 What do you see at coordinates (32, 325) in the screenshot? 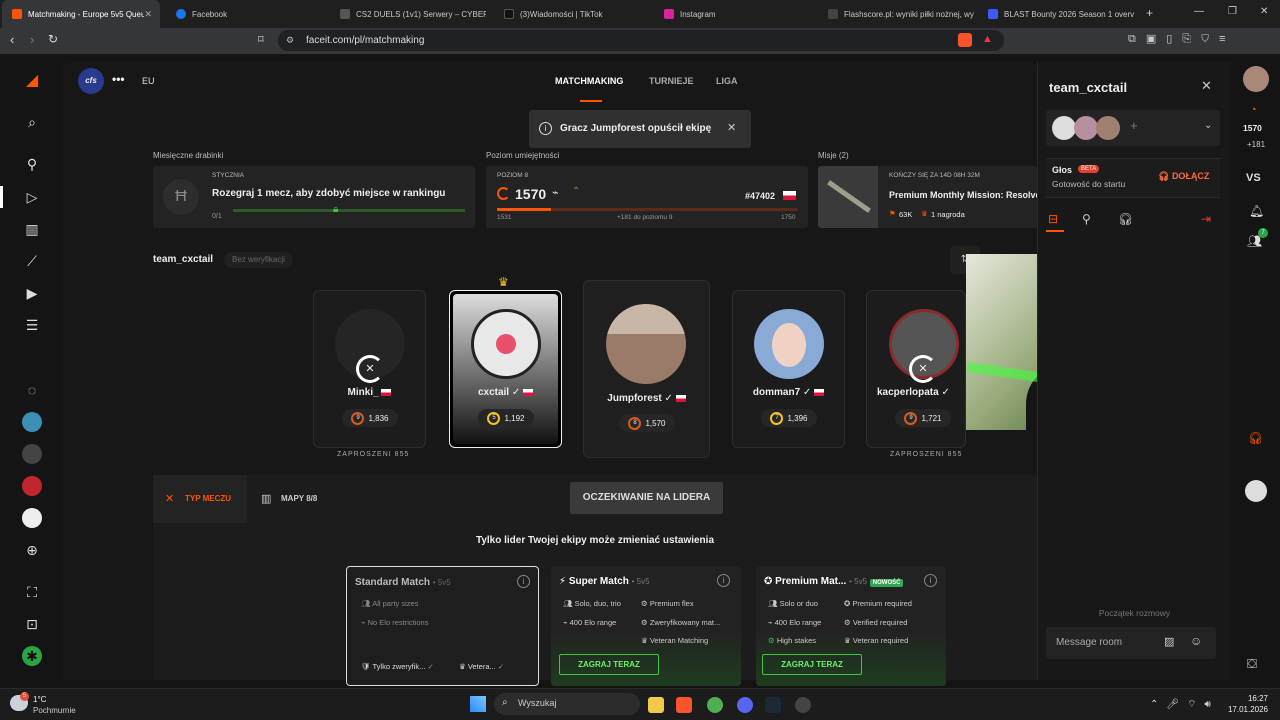
I see `list-icon: ☰` at bounding box center [32, 325].